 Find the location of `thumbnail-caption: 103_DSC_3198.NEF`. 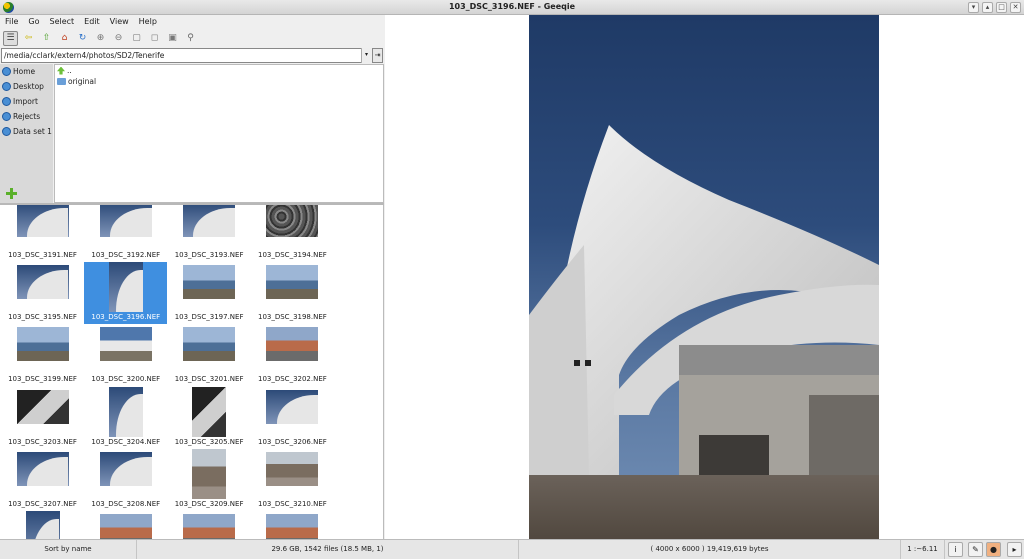

thumbnail-caption: 103_DSC_3198.NEF is located at coordinates (292, 317).